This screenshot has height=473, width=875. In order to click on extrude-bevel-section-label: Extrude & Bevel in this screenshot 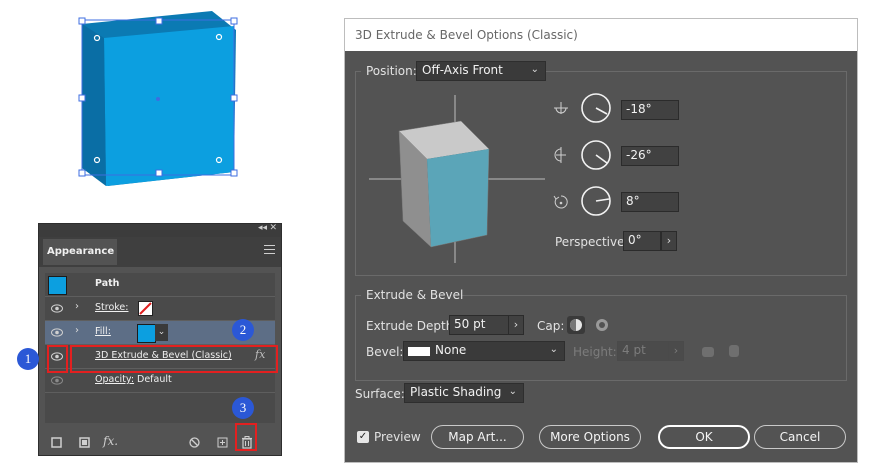, I will do `click(415, 295)`.